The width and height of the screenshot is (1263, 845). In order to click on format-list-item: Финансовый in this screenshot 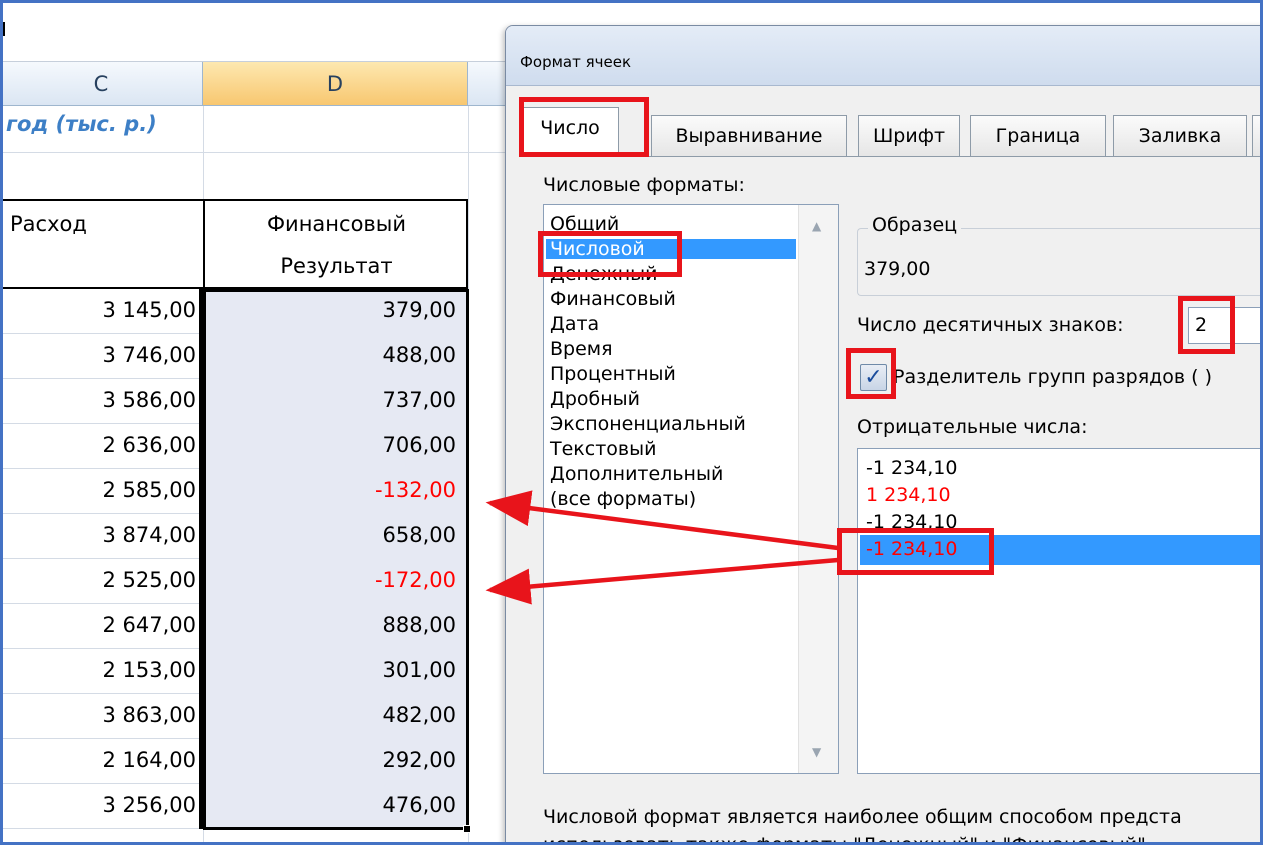, I will do `click(613, 299)`.